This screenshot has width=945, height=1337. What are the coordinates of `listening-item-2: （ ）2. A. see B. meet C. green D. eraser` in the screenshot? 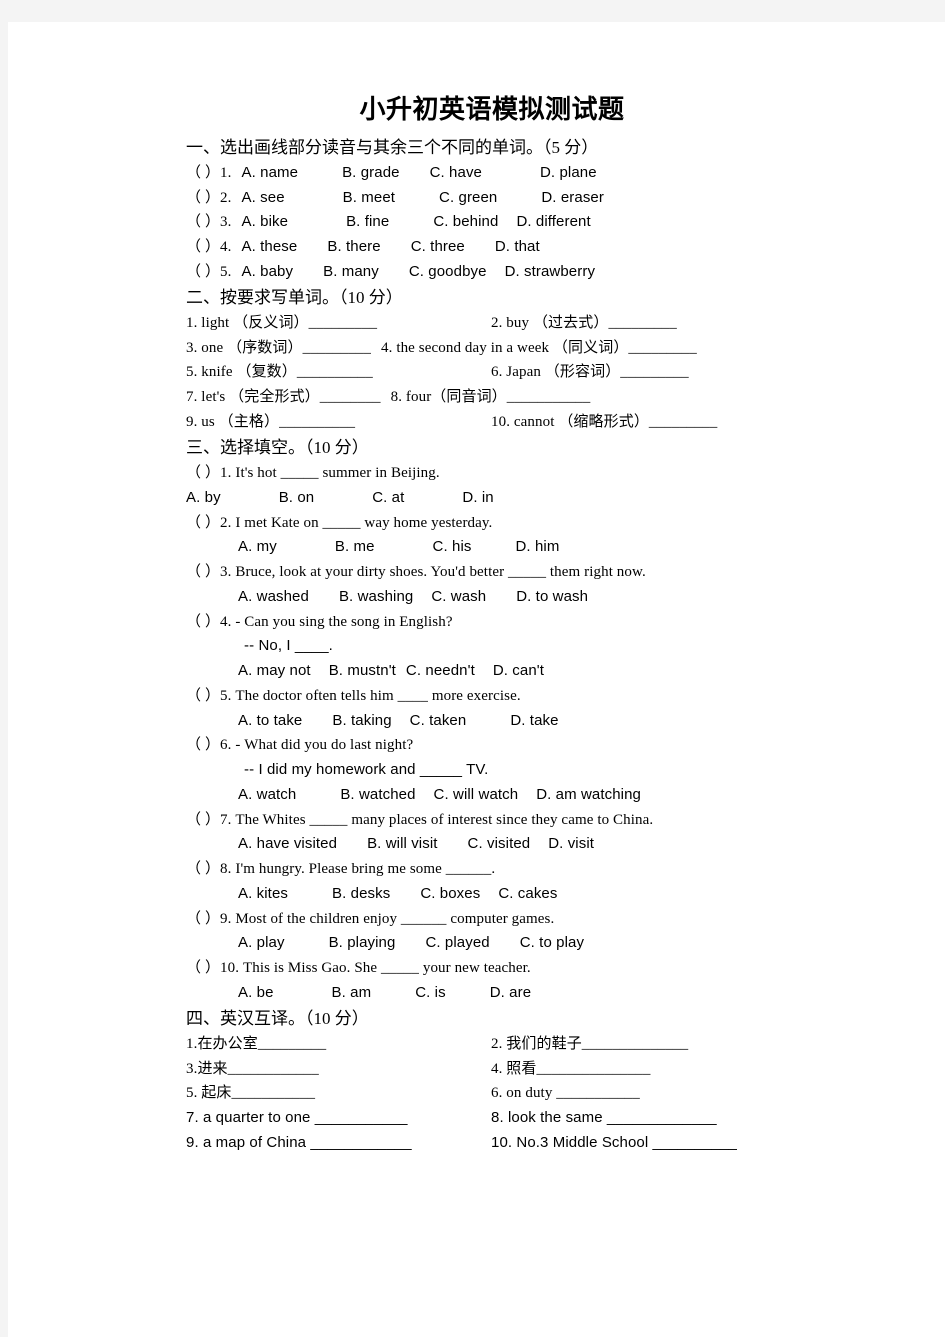 It's located at (506, 198).